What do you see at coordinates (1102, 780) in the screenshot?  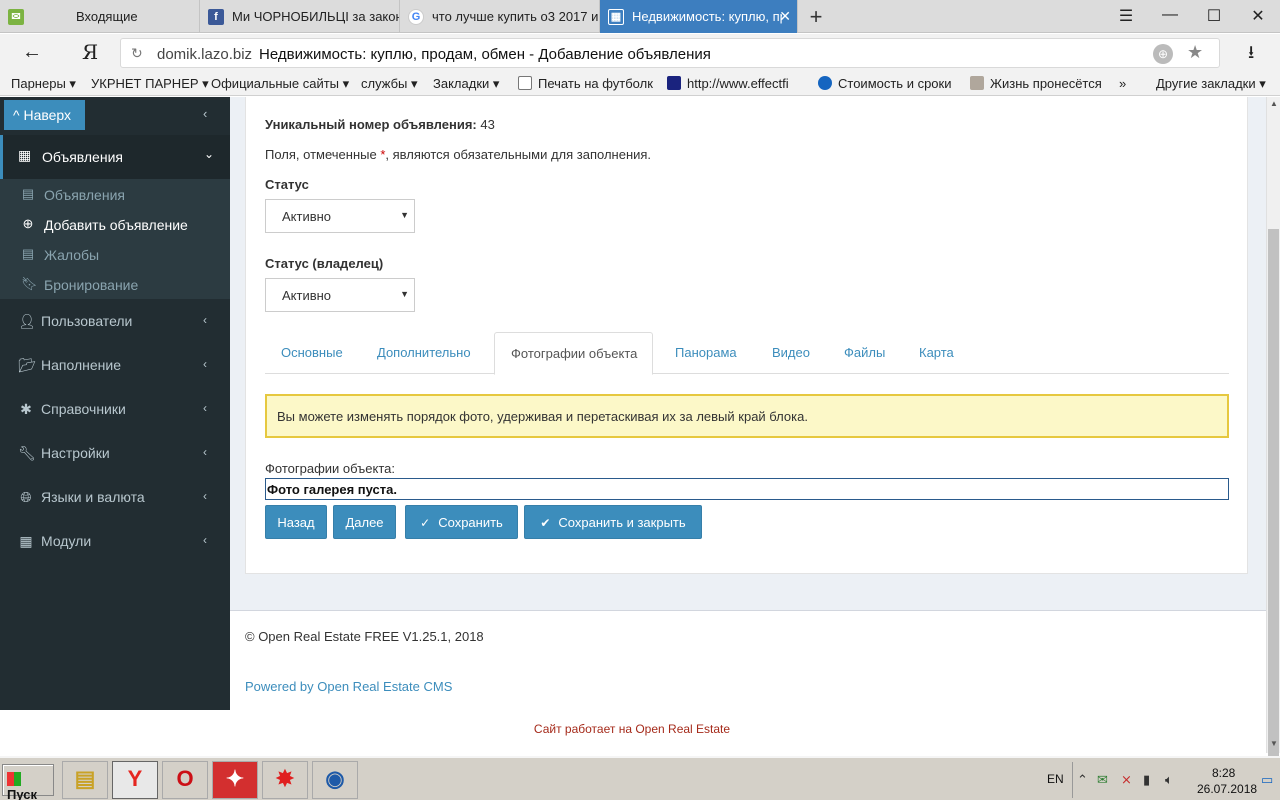 I see `mail-tray-icon: ✉` at bounding box center [1102, 780].